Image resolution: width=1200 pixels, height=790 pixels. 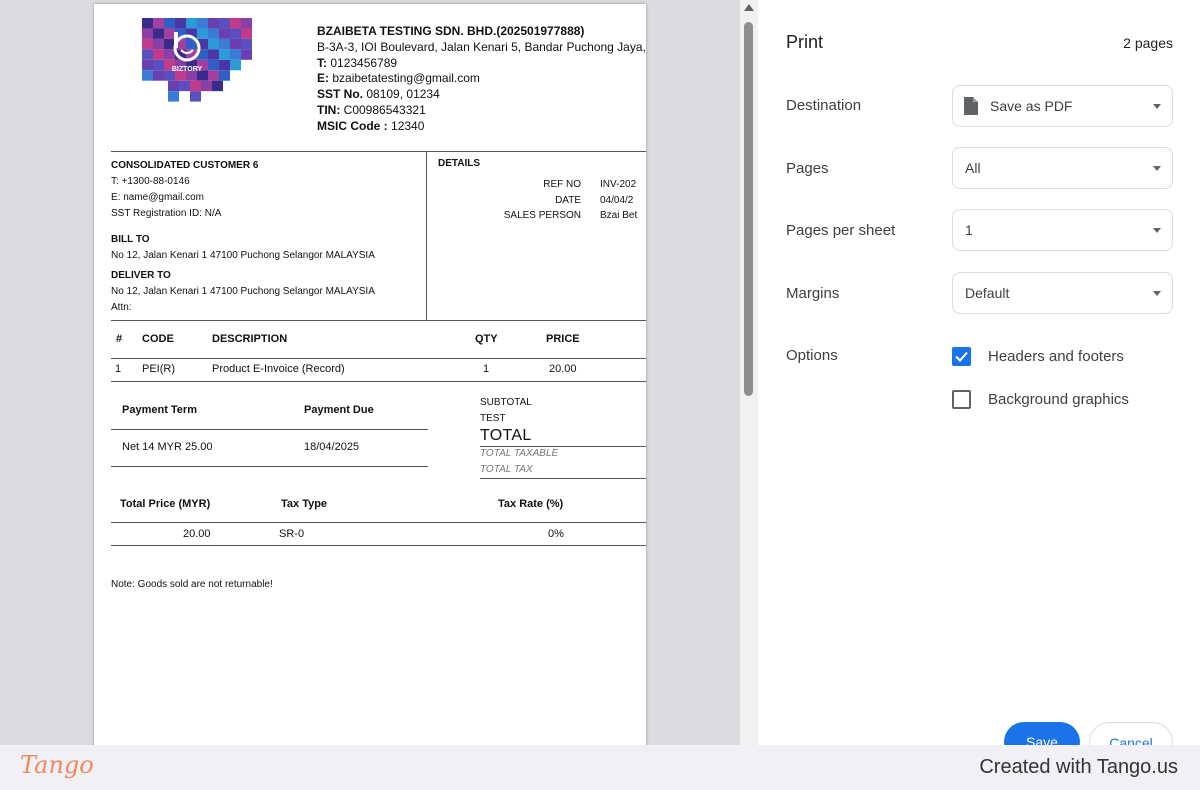 What do you see at coordinates (157, 197) in the screenshot?
I see `customer-email: E: name@gmail.com` at bounding box center [157, 197].